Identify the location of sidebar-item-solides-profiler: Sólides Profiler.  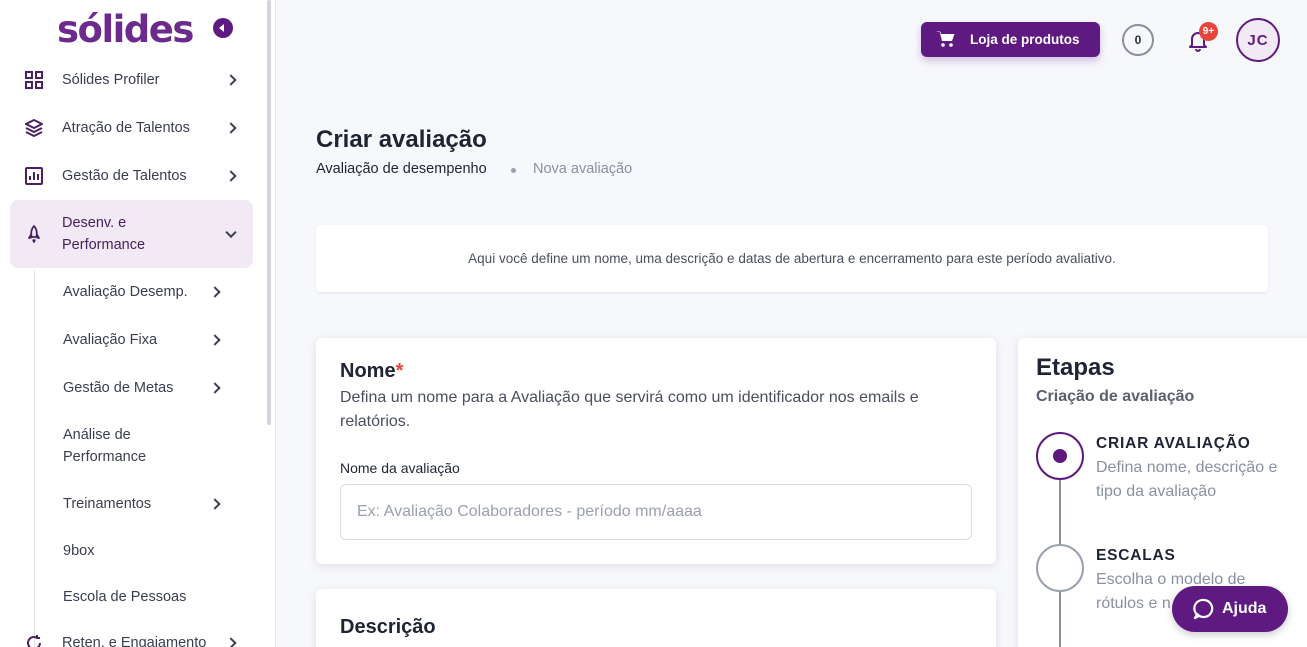
(131, 80).